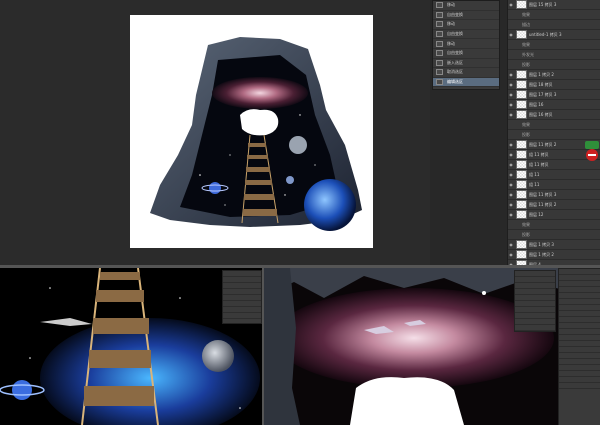 The width and height of the screenshot is (600, 425). Describe the element at coordinates (466, 82) in the screenshot. I see `history-item-active: 编辑选区` at that location.